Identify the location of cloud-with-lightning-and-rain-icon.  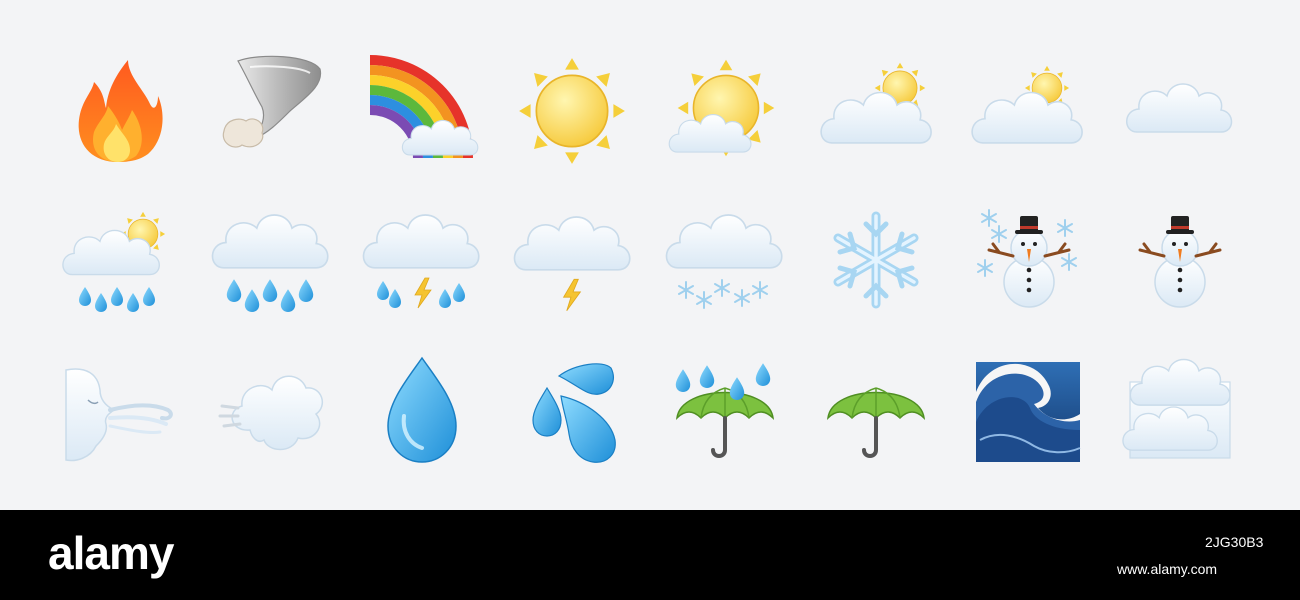
(421, 261).